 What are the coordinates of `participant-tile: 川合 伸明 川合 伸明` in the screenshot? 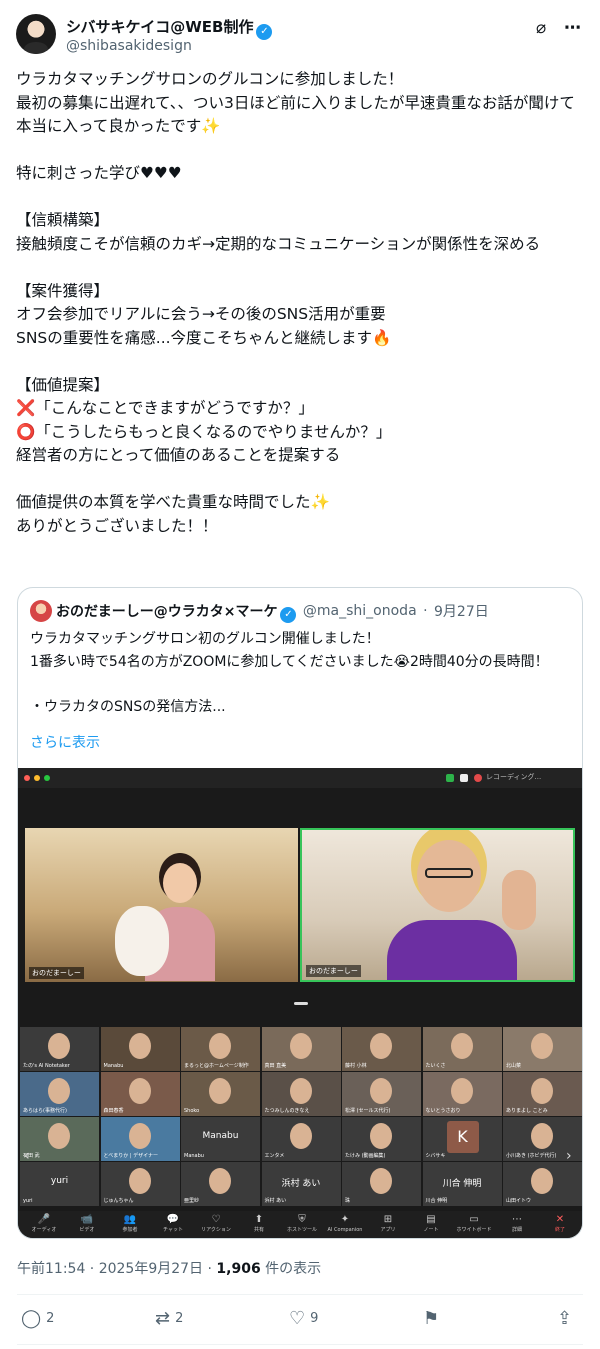 It's located at (462, 1184).